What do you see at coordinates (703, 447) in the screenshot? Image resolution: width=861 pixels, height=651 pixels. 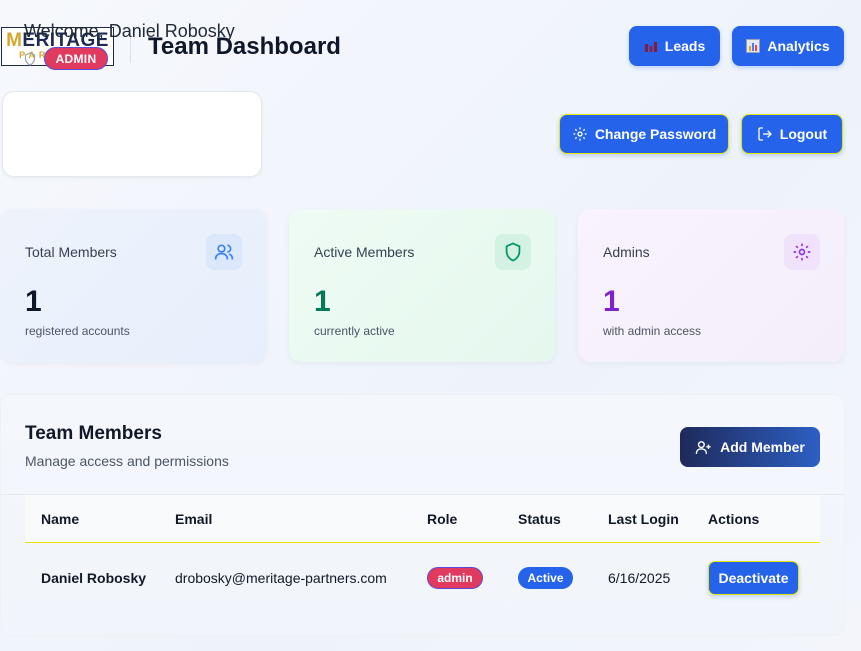 I see `user-plus-icon` at bounding box center [703, 447].